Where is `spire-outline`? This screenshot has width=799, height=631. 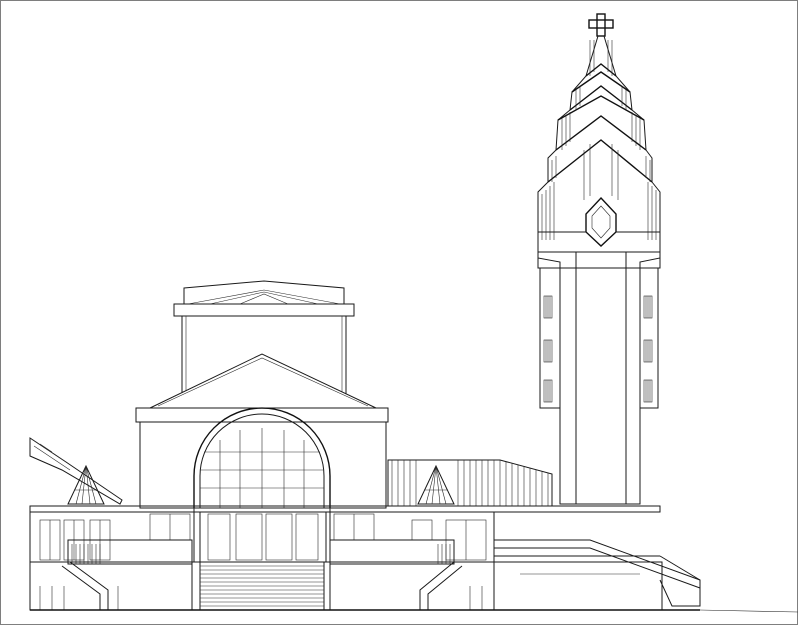 spire-outline is located at coordinates (568, 269).